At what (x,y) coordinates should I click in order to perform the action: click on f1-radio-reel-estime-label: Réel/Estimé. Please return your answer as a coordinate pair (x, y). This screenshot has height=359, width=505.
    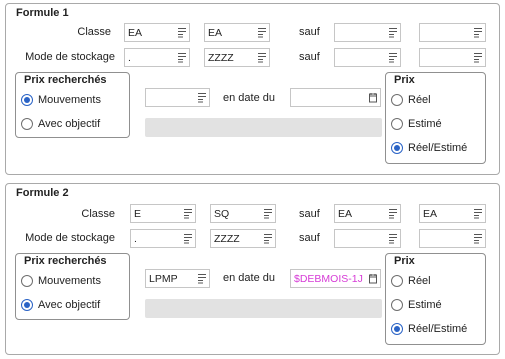
    Looking at the image, I should click on (437, 148).